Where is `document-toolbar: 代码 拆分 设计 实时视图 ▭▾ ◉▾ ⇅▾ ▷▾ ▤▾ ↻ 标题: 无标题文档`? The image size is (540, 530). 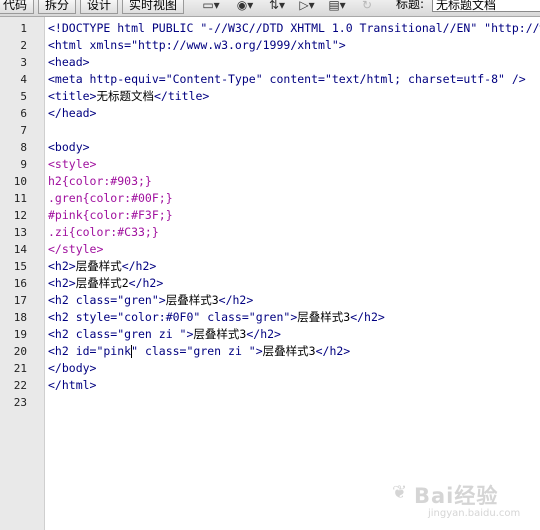 document-toolbar: 代码 拆分 设计 实时视图 ▭▾ ◉▾ ⇅▾ ▷▾ ▤▾ ↻ 标题: 无标题文档 is located at coordinates (270, 8).